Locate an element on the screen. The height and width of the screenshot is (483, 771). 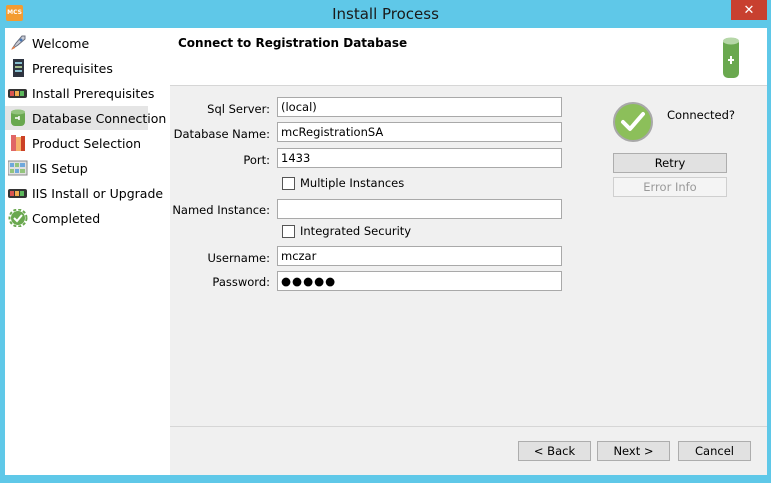
sidebar-item-welcome: Welcome is located at coordinates (76, 43).